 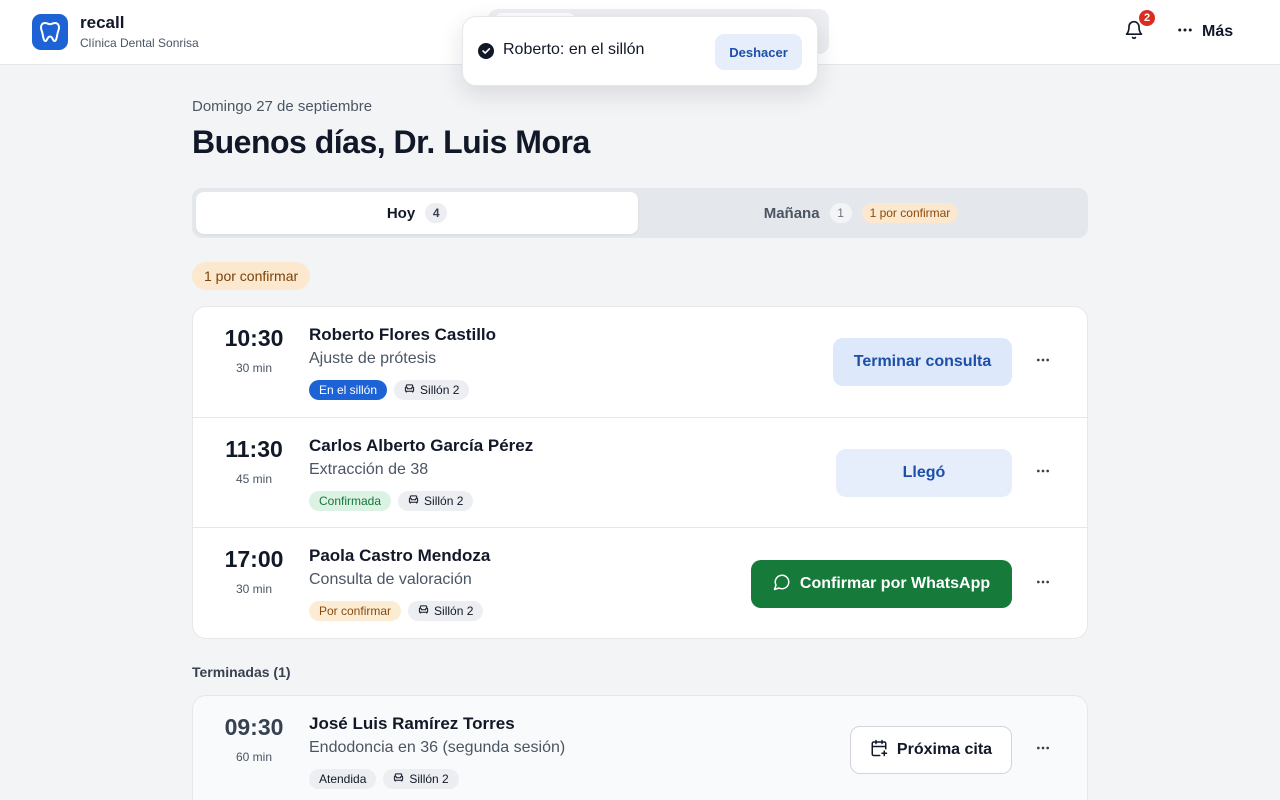 I want to click on clinic-name: Clínica Dental Sonrisa, so click(x=139, y=43).